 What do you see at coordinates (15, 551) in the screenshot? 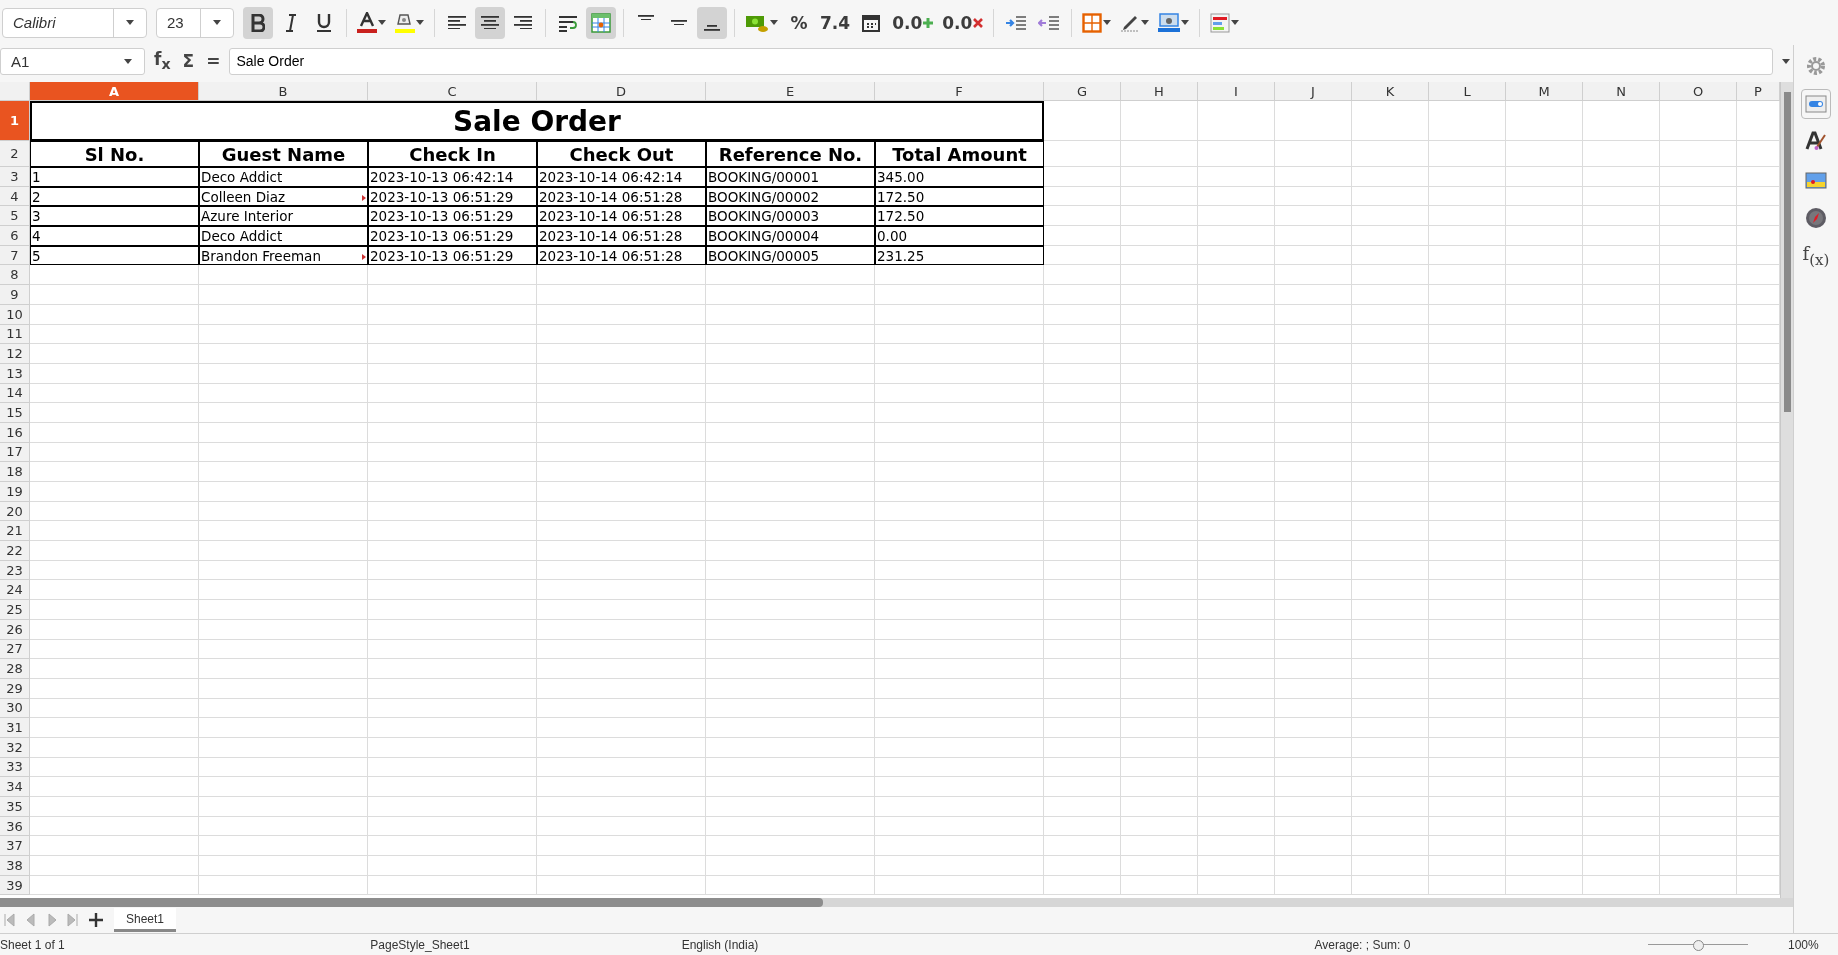
I see `row-header: 22` at bounding box center [15, 551].